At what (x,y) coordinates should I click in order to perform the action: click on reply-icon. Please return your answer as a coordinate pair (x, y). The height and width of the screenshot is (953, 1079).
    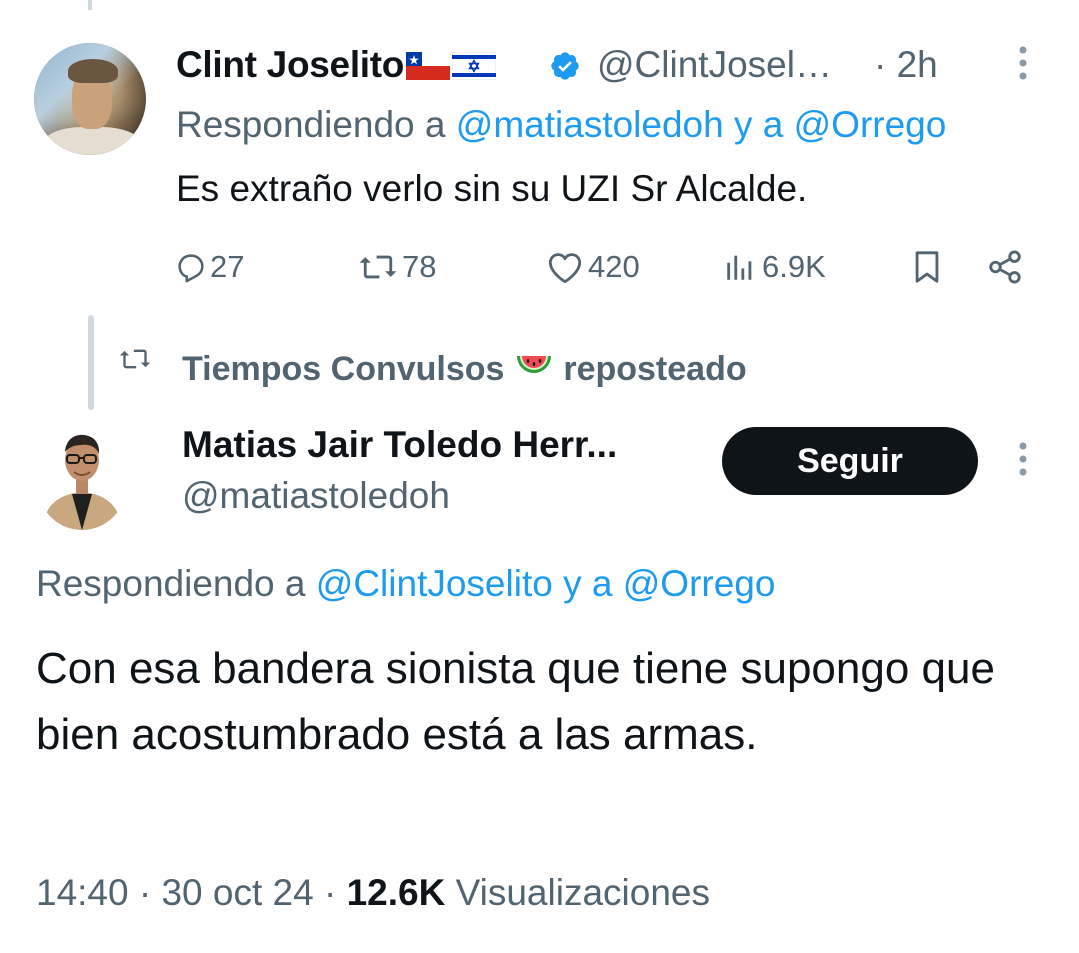
    Looking at the image, I should click on (191, 267).